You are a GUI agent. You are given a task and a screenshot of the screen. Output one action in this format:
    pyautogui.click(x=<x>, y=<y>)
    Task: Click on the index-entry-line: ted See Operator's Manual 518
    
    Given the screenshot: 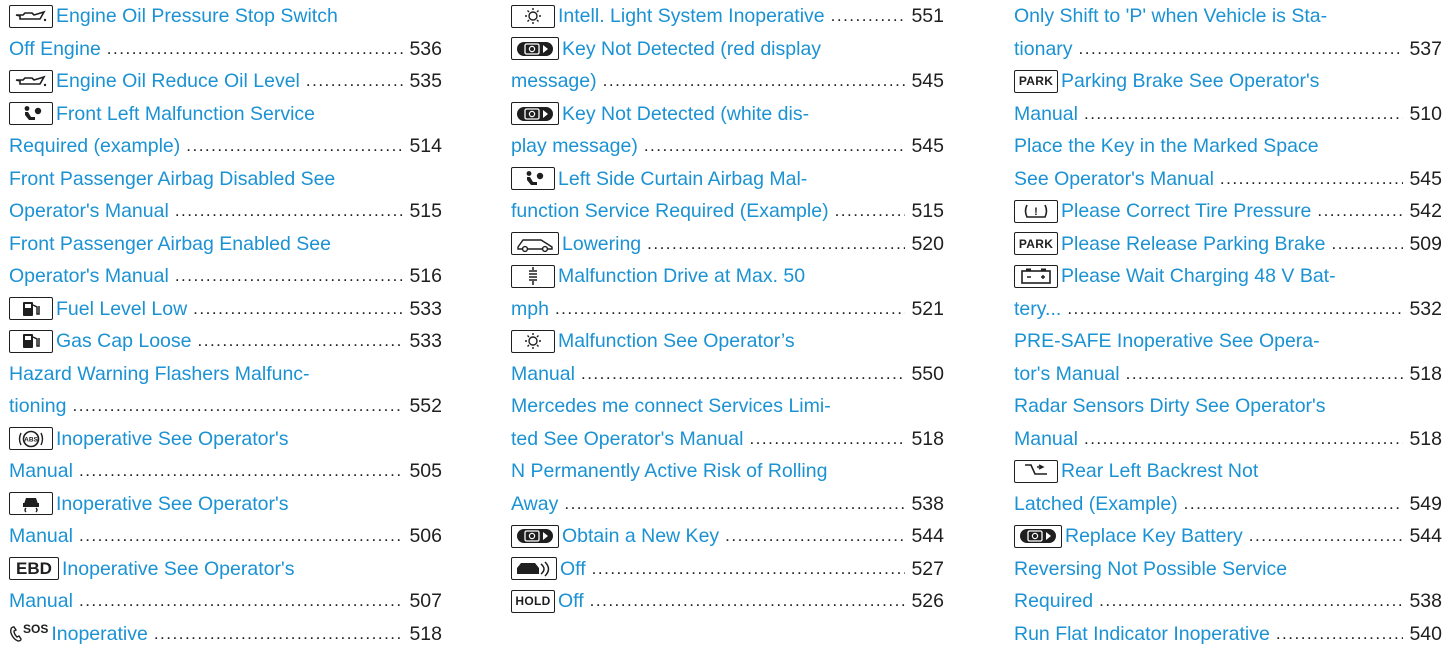 What is the action you would take?
    pyautogui.click(x=727, y=439)
    